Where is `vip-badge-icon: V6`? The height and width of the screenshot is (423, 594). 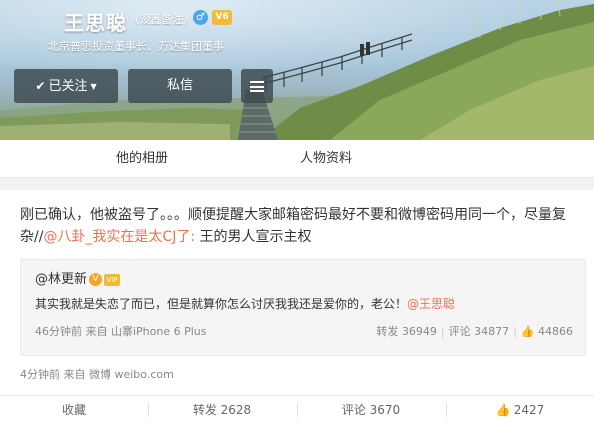
vip-badge-icon: V6 is located at coordinates (222, 17).